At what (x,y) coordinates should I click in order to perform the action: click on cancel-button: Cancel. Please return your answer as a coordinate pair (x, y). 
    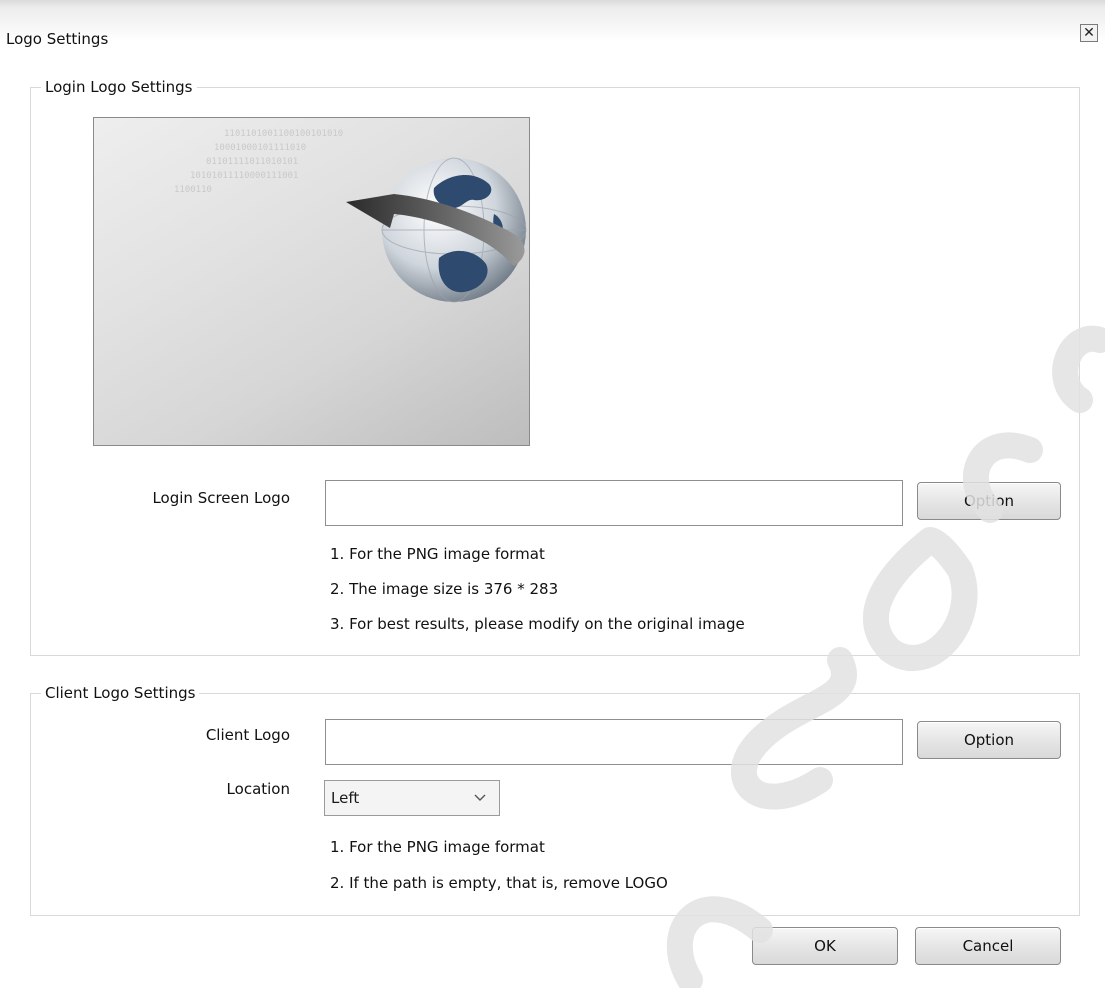
    Looking at the image, I should click on (988, 946).